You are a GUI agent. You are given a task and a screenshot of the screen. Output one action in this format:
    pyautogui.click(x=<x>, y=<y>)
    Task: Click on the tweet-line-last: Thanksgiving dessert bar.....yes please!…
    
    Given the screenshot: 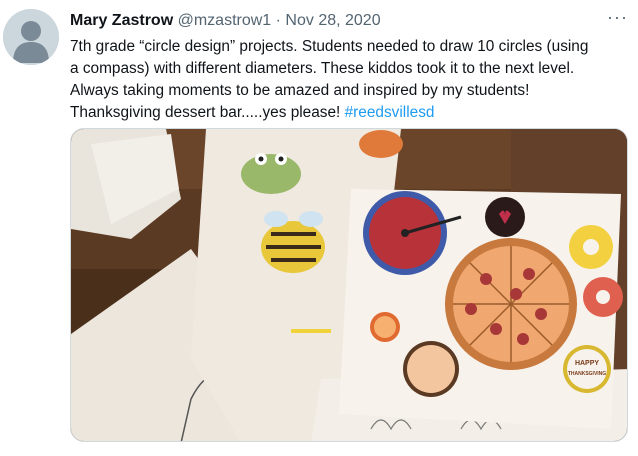 What is the action you would take?
    pyautogui.click(x=350, y=113)
    